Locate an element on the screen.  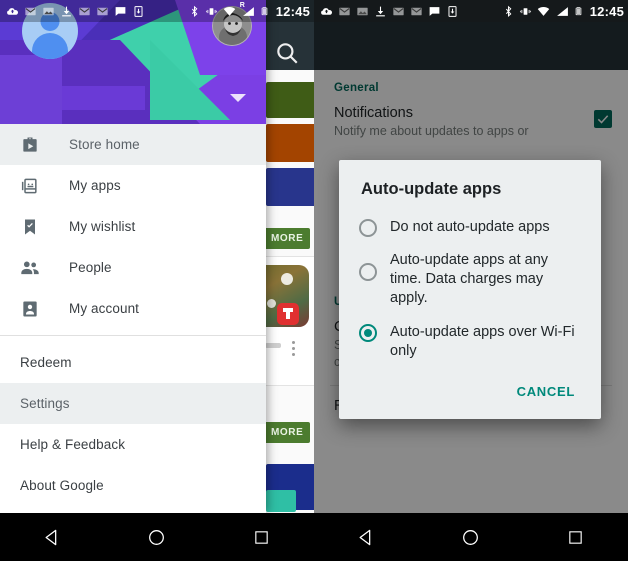
app-badge-icon is located at coordinates (288, 314).